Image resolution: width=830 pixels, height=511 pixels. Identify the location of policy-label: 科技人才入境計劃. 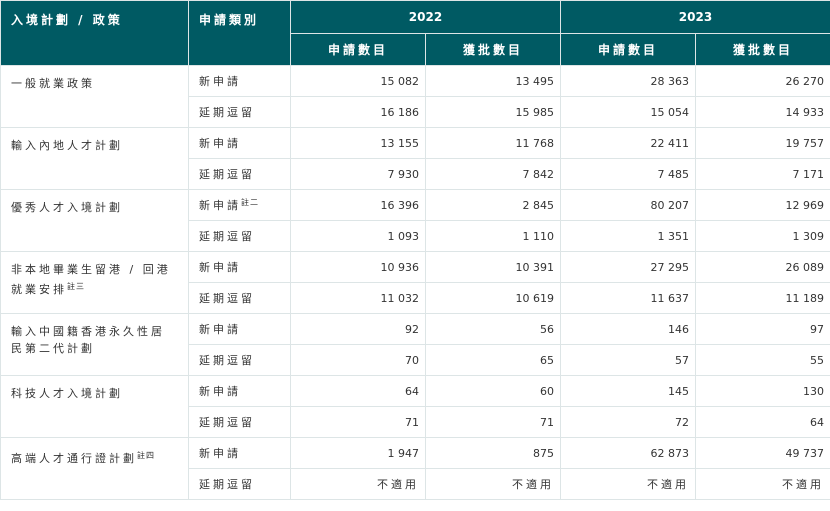
(67, 393).